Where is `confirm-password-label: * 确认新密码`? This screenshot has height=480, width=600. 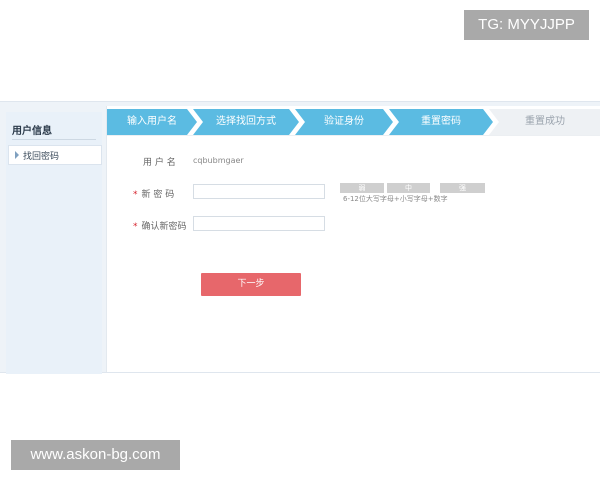 confirm-password-label: * 确认新密码 is located at coordinates (160, 225).